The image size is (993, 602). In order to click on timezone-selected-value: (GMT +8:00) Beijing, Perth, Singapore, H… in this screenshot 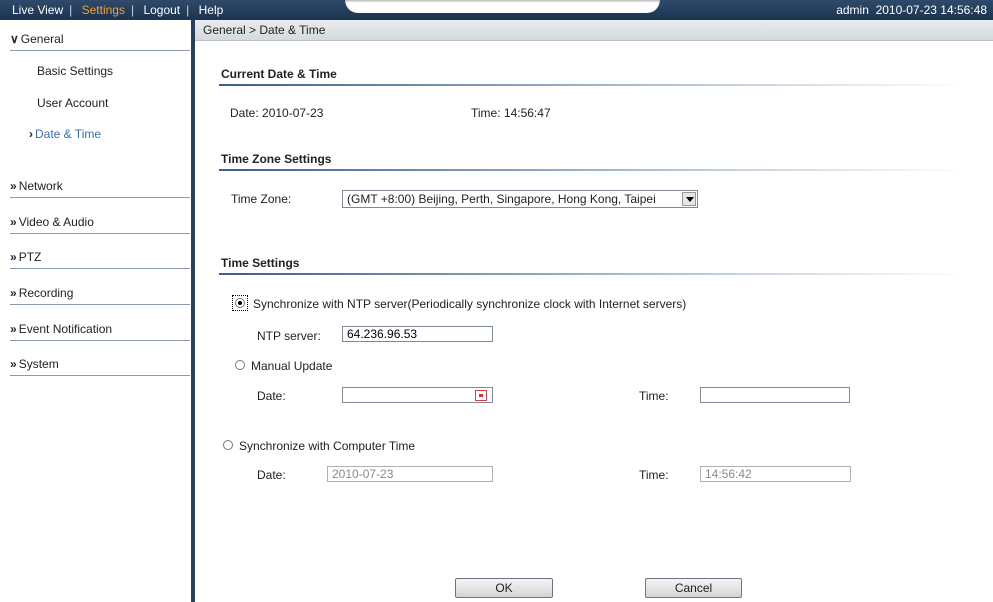, I will do `click(501, 199)`.